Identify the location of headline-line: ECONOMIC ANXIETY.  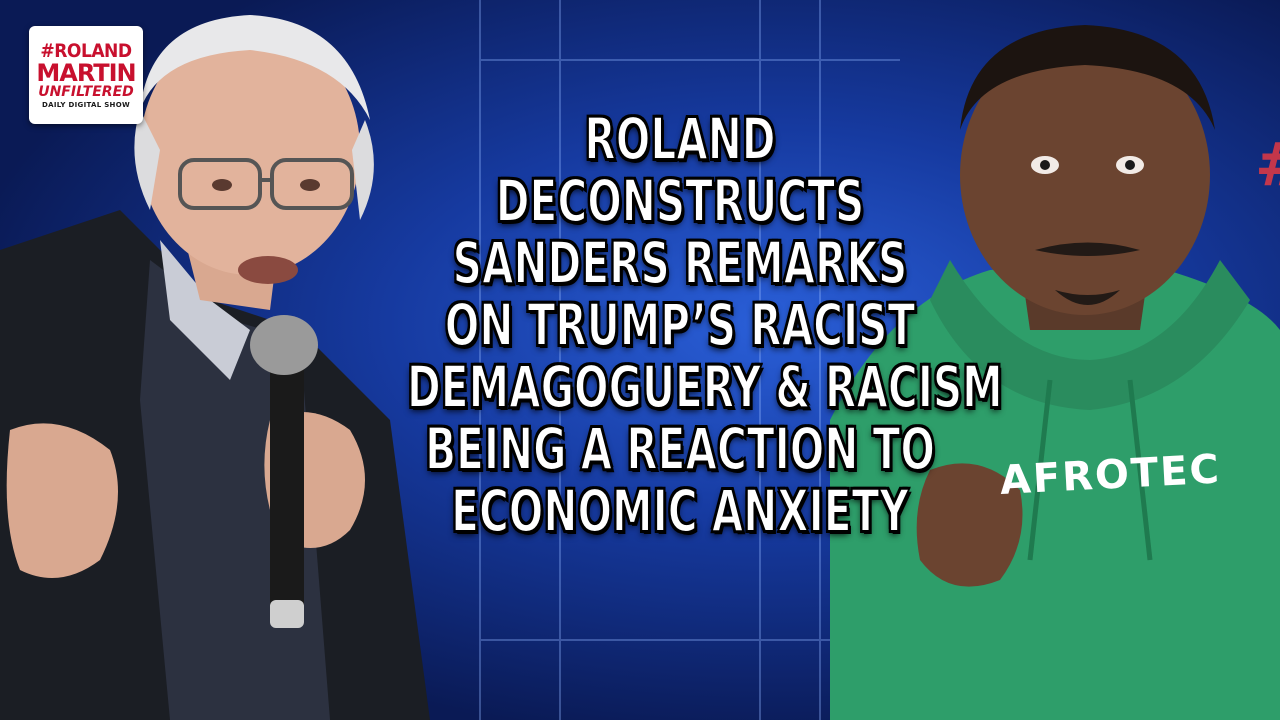
(679, 511).